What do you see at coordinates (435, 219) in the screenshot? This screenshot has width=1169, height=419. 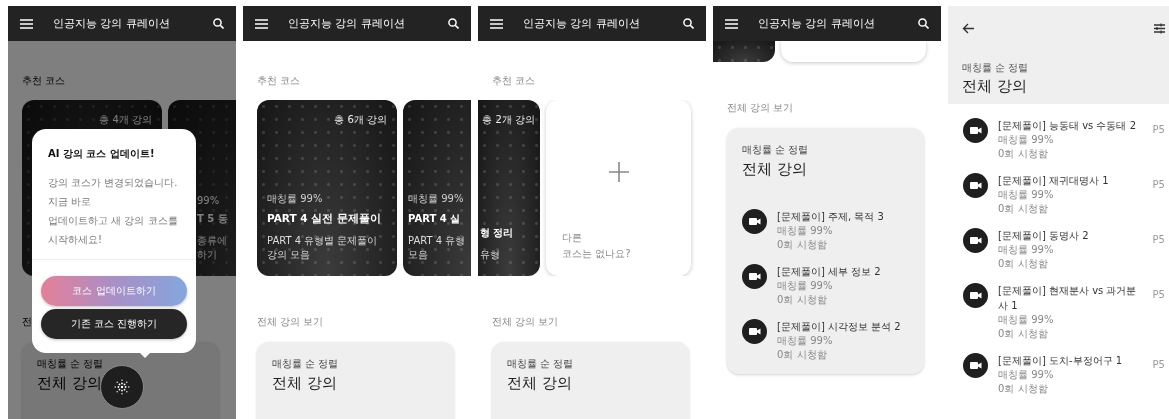 I see `course-title: PART 4 실` at bounding box center [435, 219].